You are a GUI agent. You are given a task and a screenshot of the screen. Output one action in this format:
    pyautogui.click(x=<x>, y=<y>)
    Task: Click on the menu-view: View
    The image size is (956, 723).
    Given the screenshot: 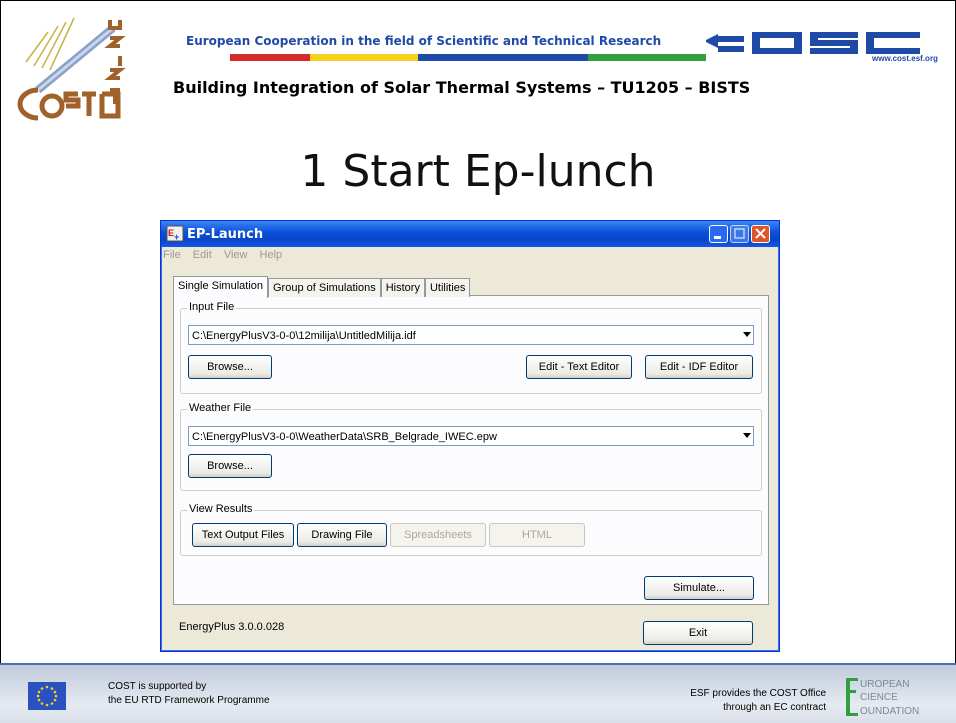 What is the action you would take?
    pyautogui.click(x=236, y=255)
    